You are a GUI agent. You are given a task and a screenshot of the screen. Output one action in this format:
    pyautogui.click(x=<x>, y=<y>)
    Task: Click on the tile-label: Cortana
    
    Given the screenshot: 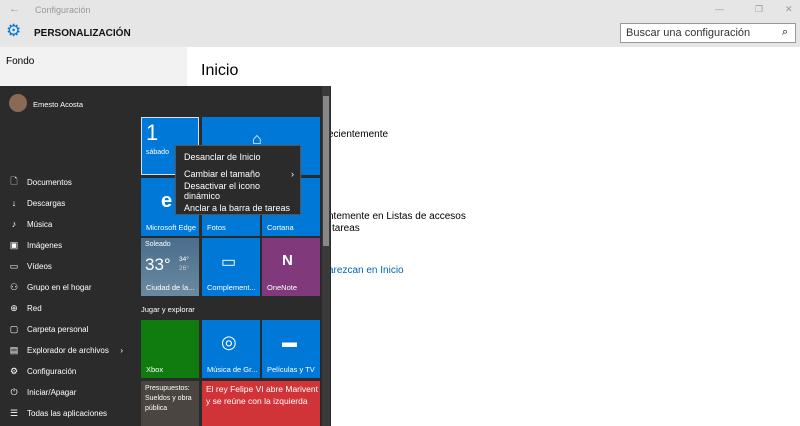 What is the action you would take?
    pyautogui.click(x=280, y=227)
    